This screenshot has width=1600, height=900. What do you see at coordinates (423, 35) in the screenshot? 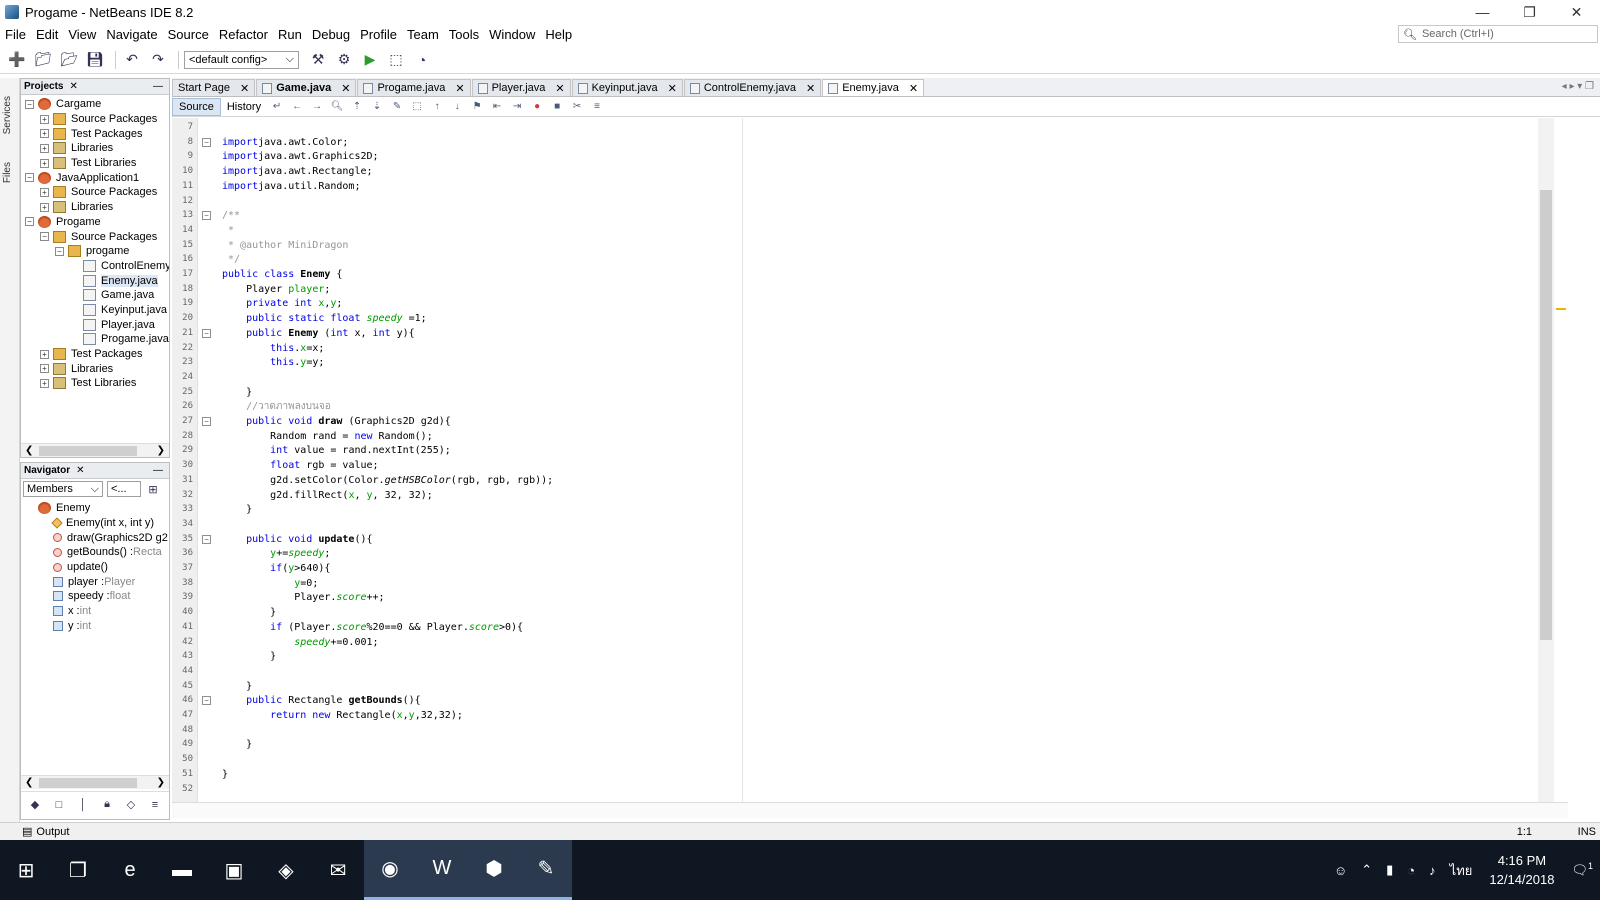
I see `menu-team: Team` at bounding box center [423, 35].